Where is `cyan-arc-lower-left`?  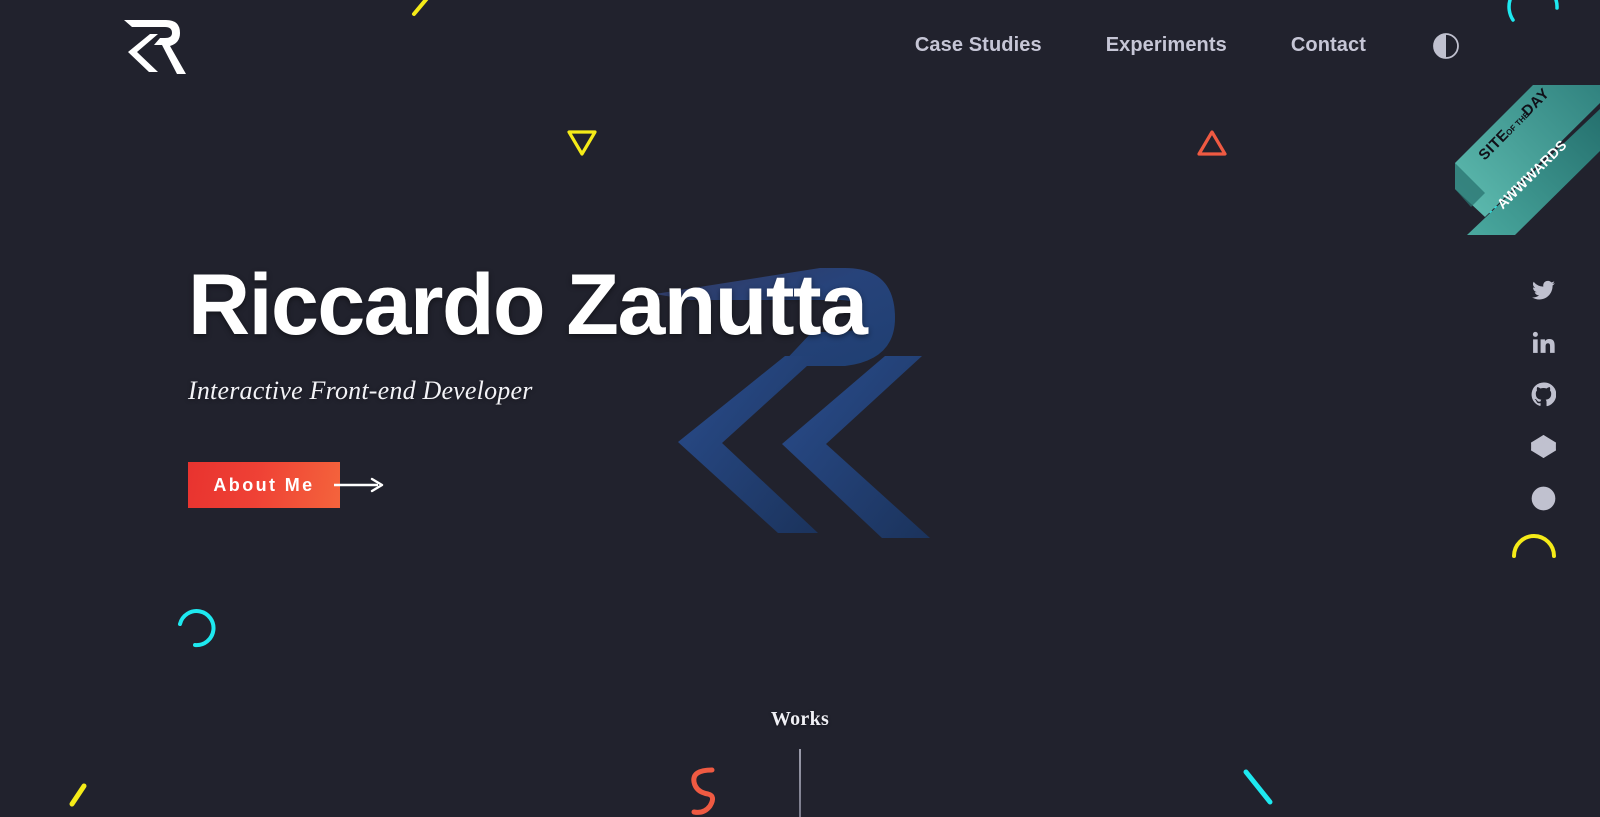 cyan-arc-lower-left is located at coordinates (197, 628).